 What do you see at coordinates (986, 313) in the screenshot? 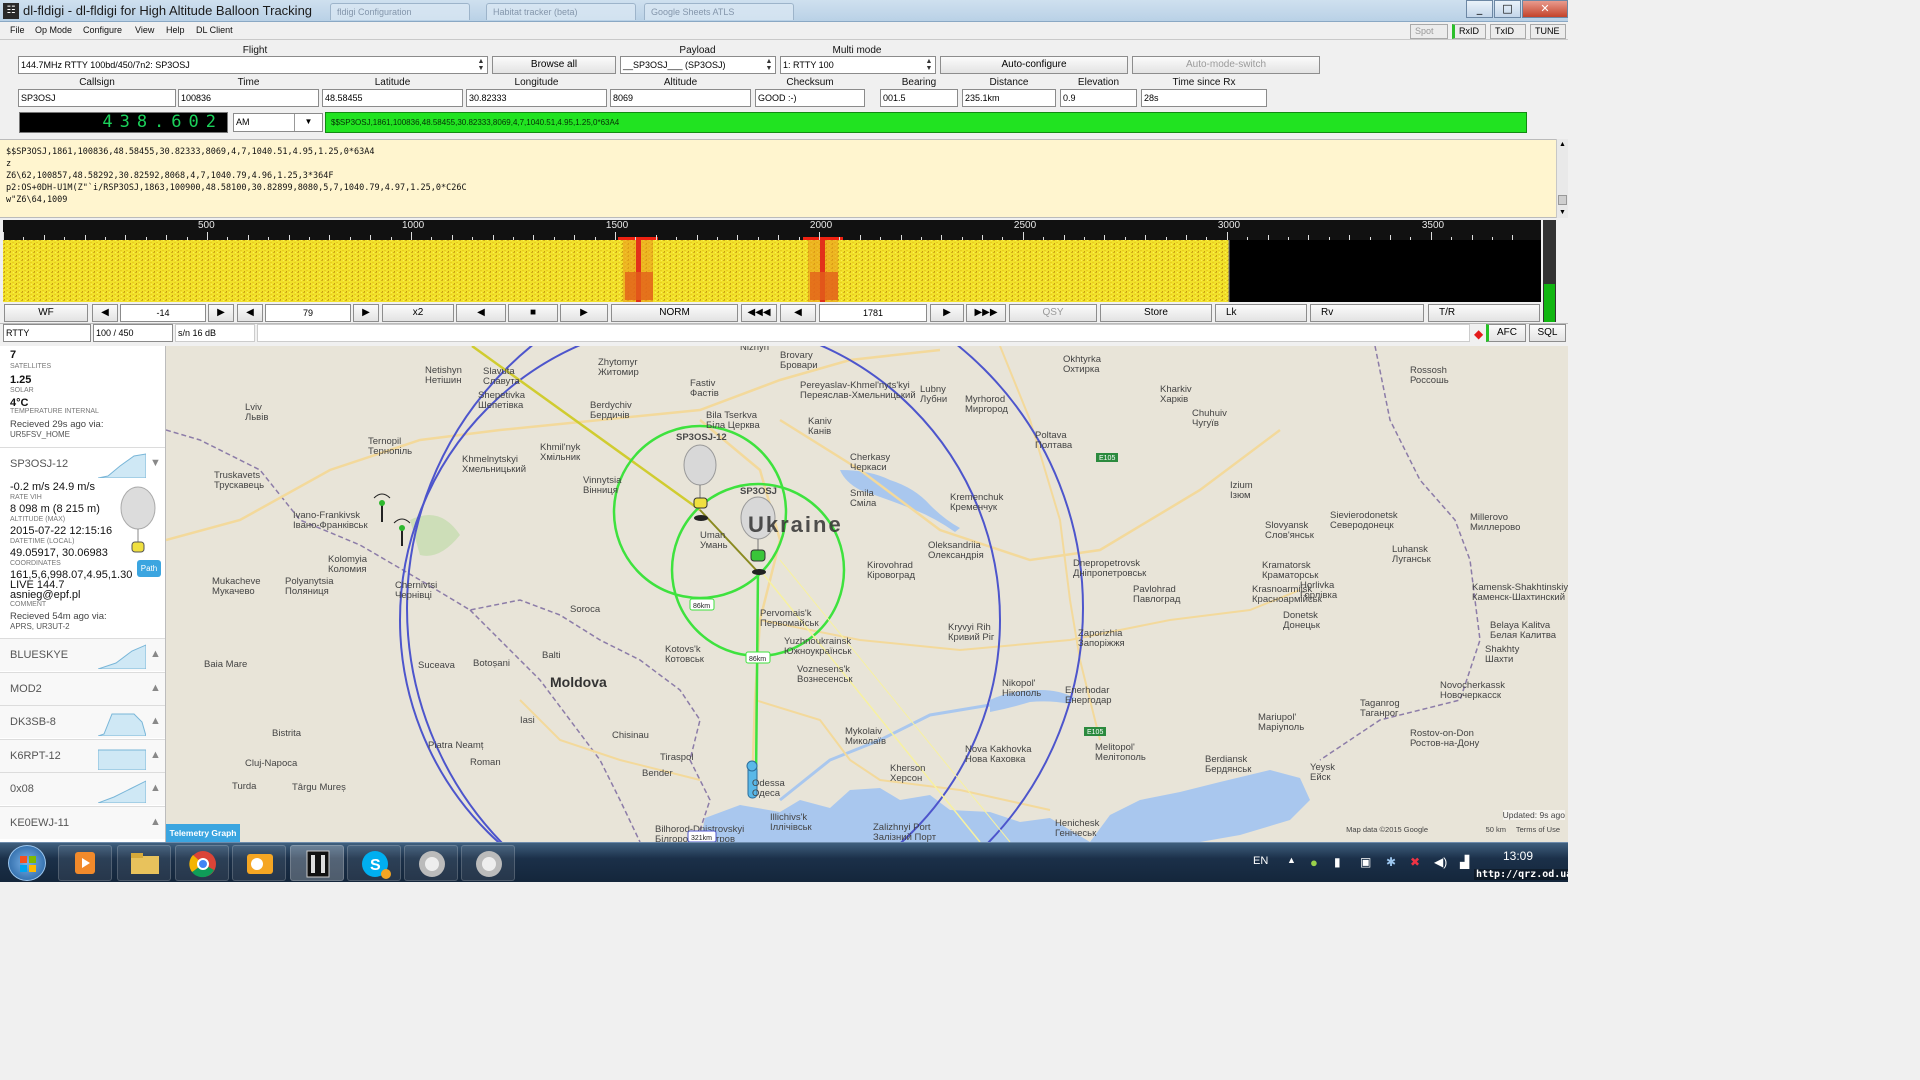
I see `fast-forward-button: ▶▶▶` at bounding box center [986, 313].